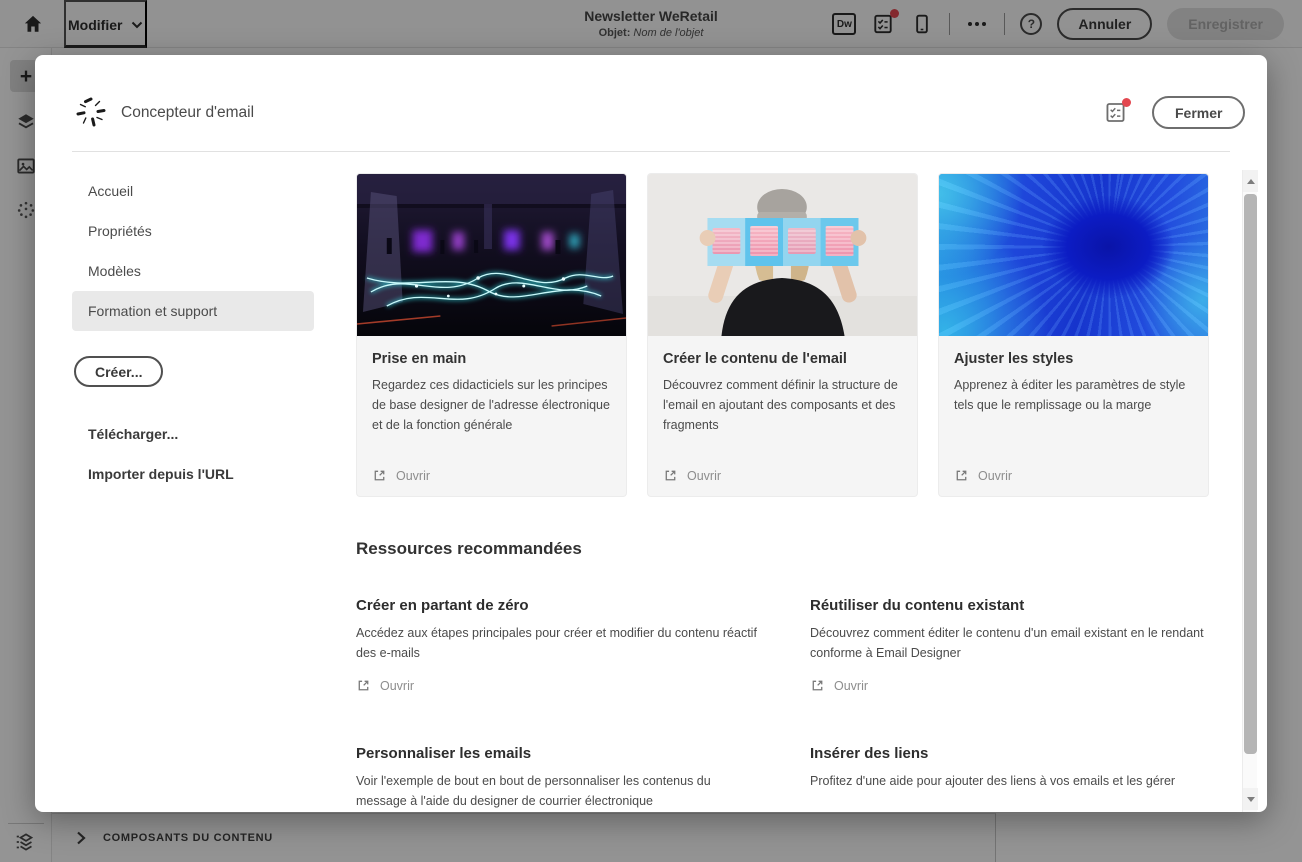  I want to click on close-modal-button: Fermer, so click(1199, 112).